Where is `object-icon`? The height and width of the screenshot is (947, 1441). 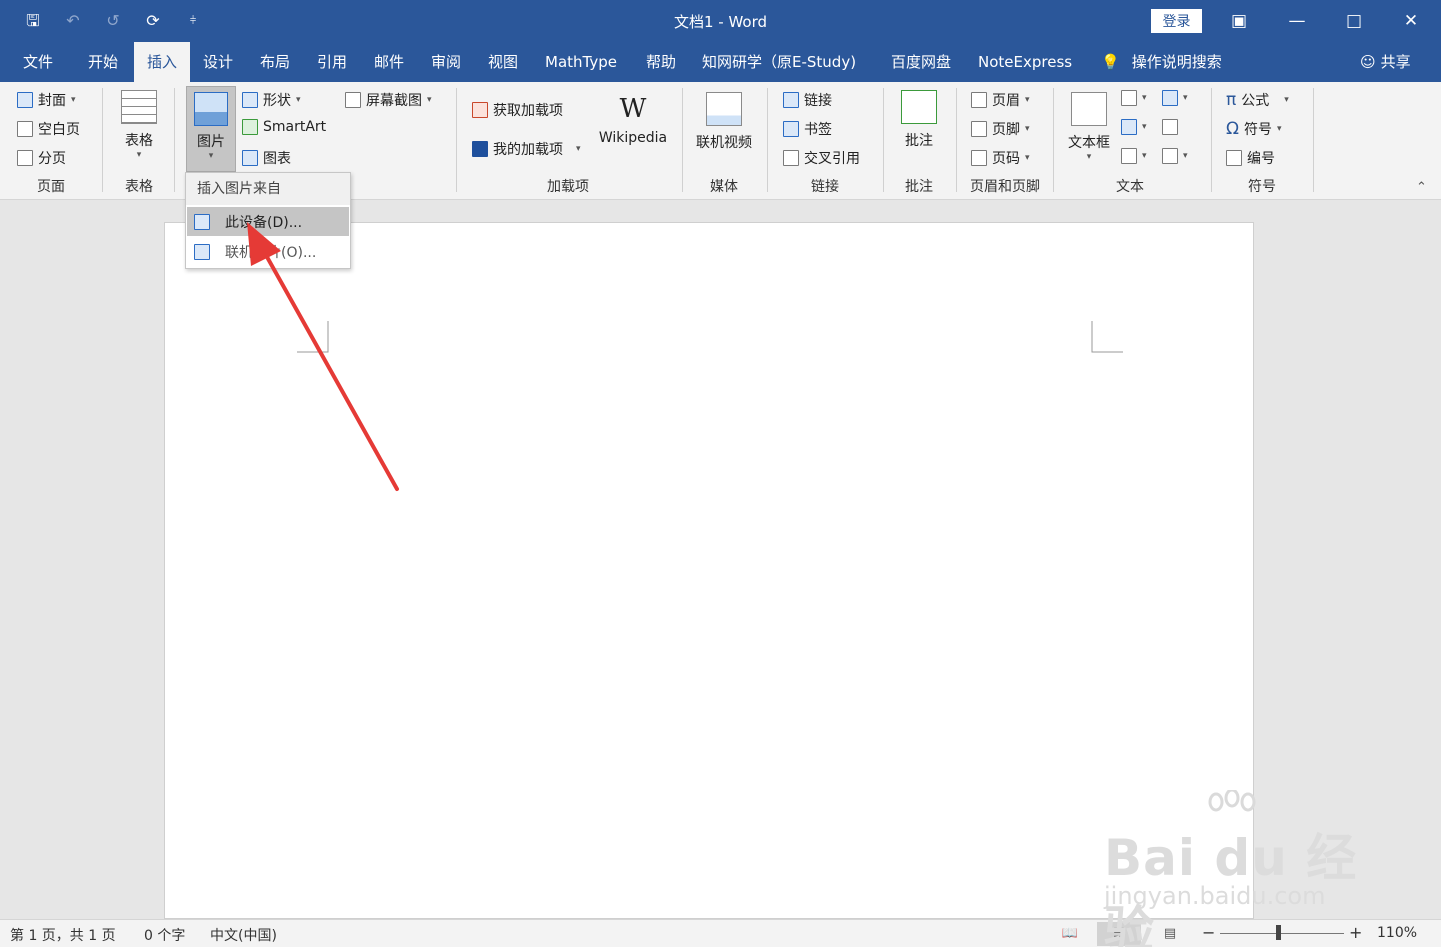 object-icon is located at coordinates (1170, 156).